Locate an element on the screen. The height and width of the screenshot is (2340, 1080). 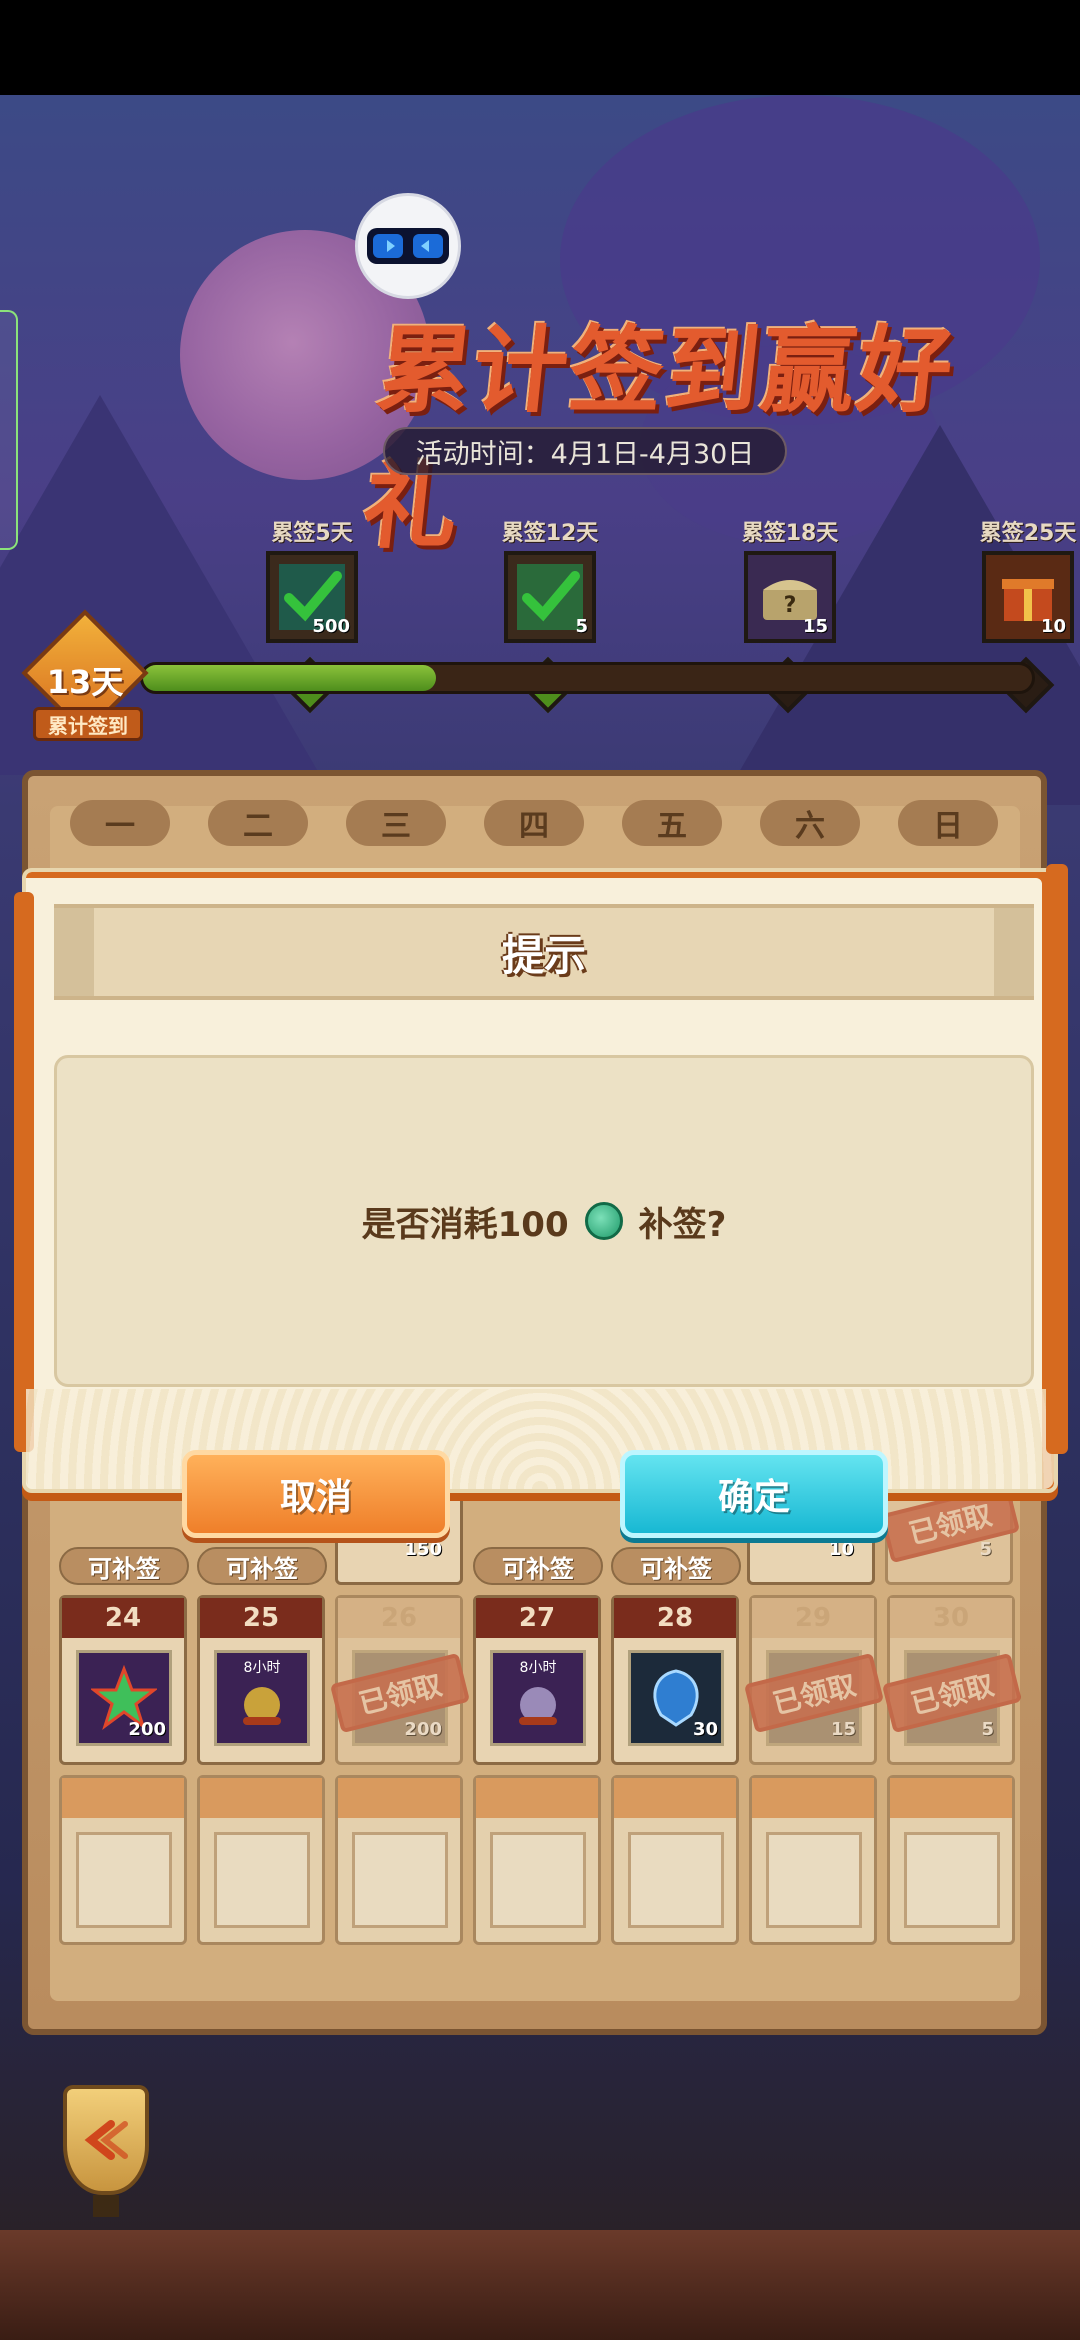
dialog-body: 是否消耗100 补签? is located at coordinates (544, 1221).